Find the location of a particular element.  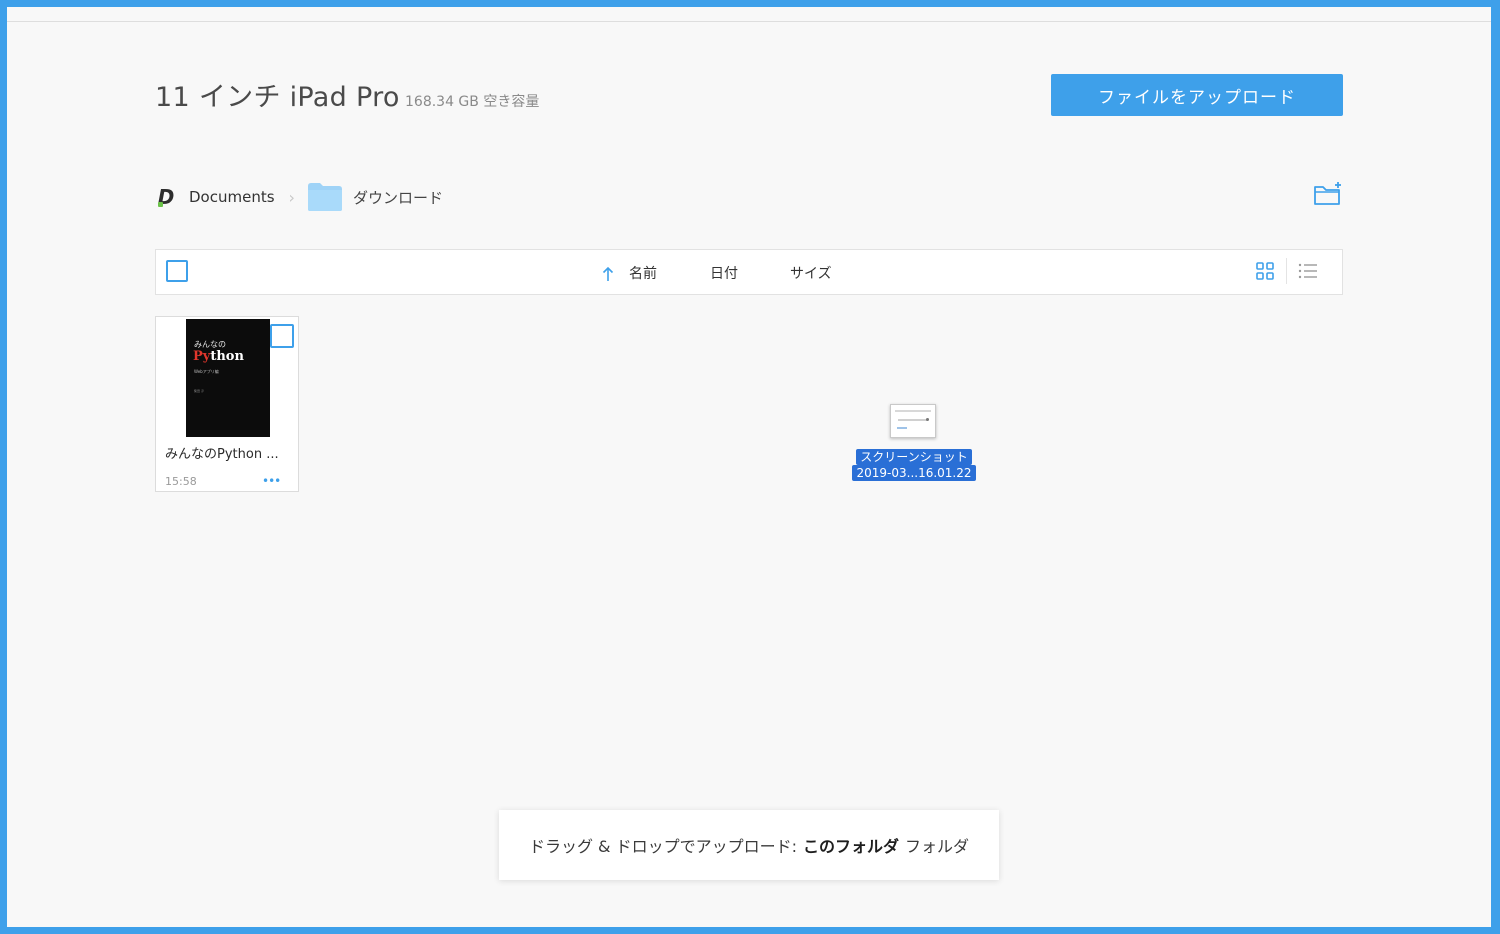

dragged-file-thumbnail is located at coordinates (913, 421).